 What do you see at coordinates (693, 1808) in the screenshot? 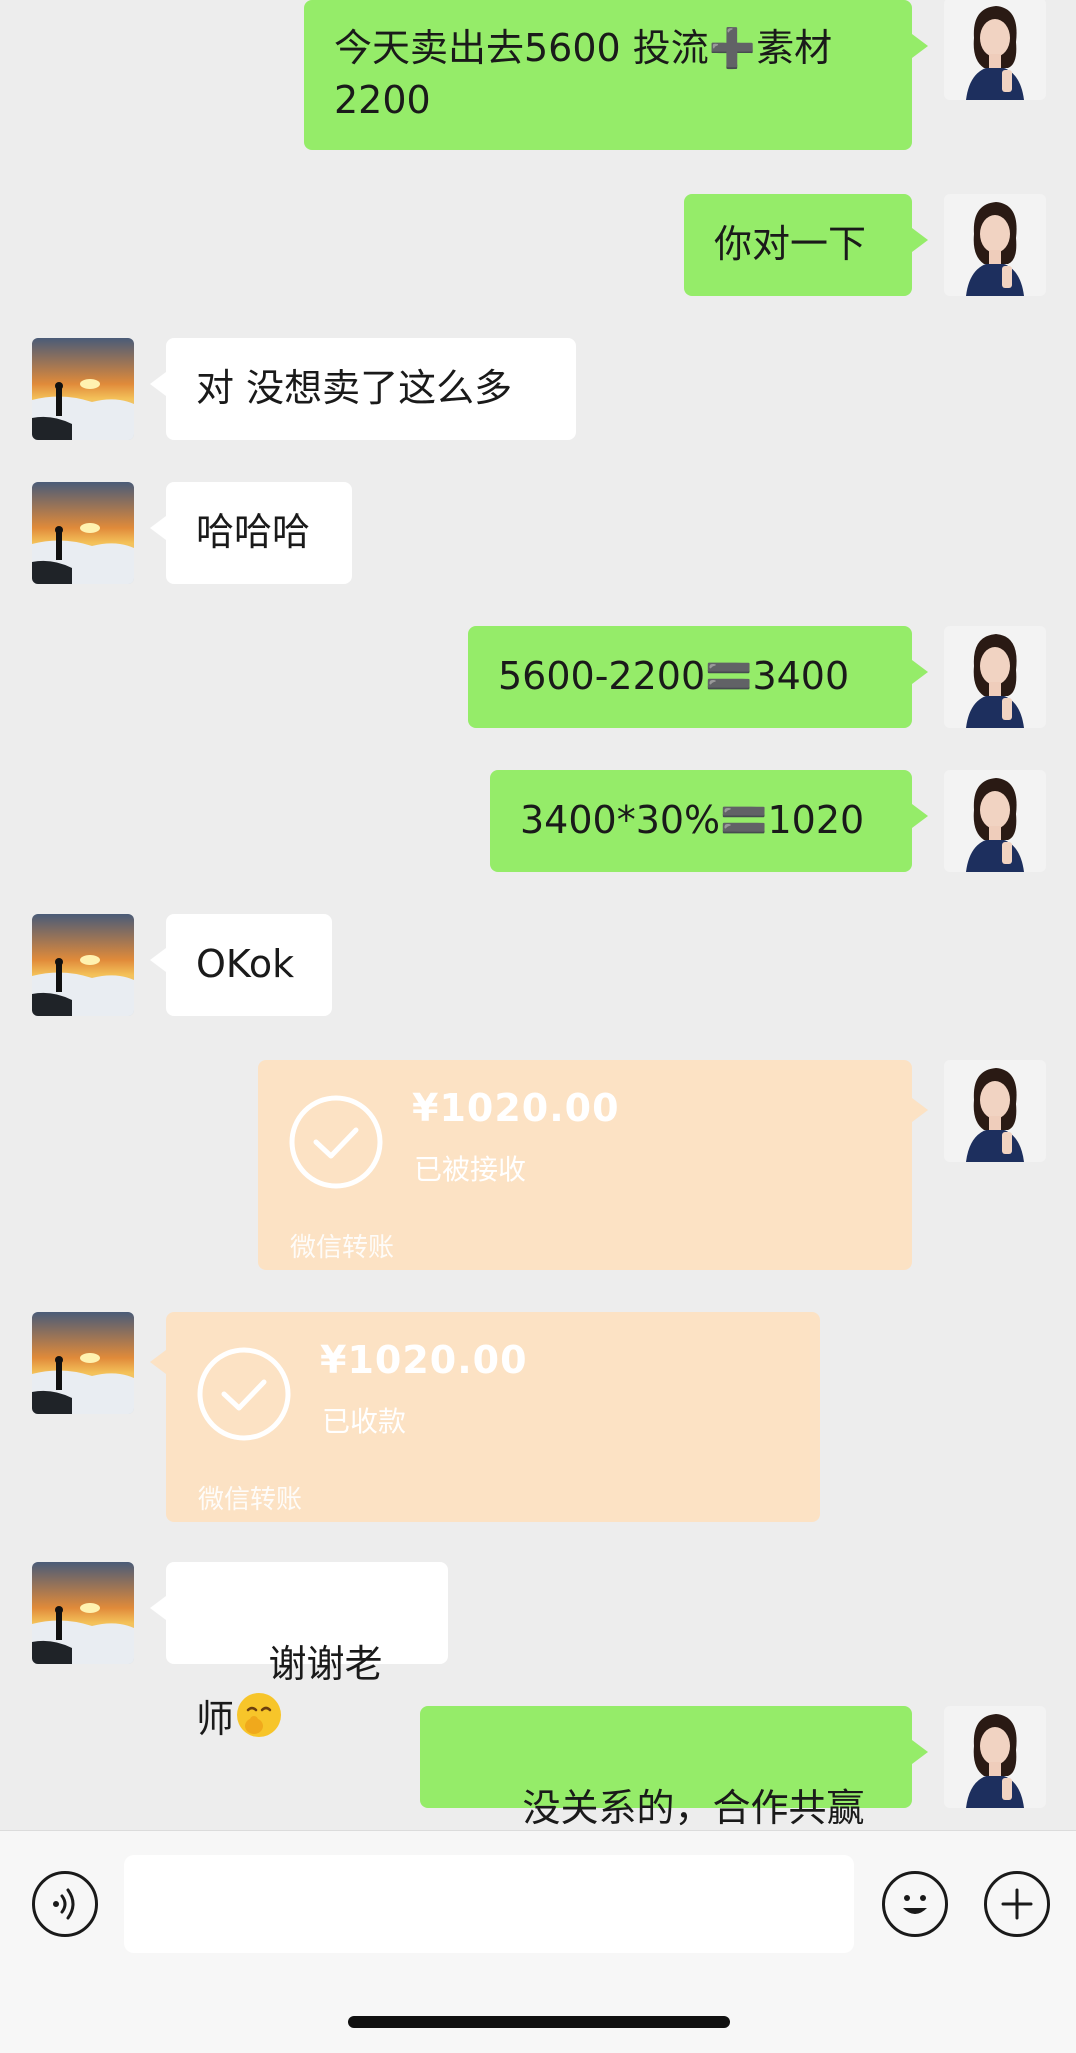
I see `message-text: 没关系的，合作共赢` at bounding box center [693, 1808].